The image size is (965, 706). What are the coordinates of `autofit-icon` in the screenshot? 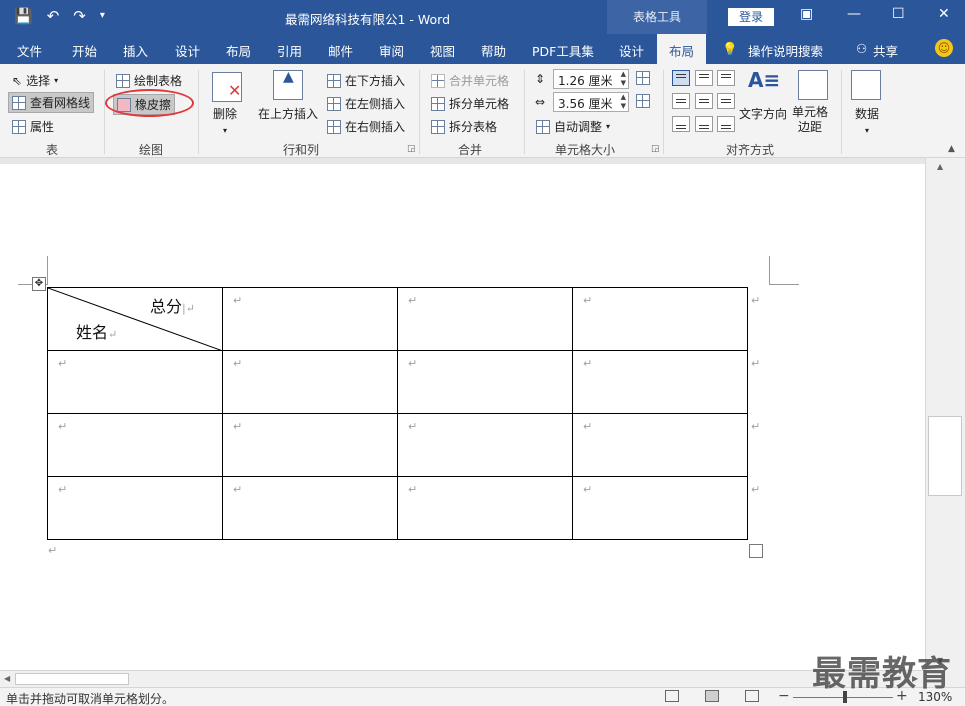 It's located at (543, 126).